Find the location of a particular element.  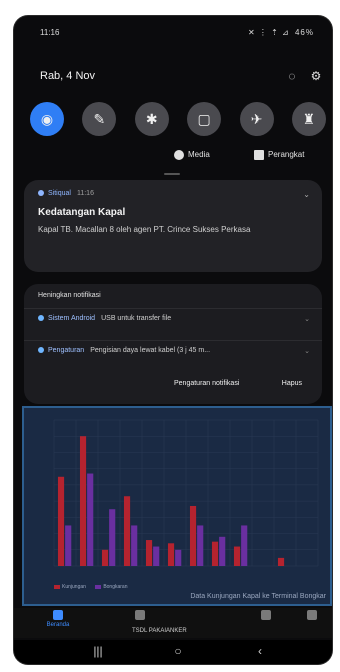

signal-icons: ✕ ⋮ ⇡ ⊿ is located at coordinates (268, 32).